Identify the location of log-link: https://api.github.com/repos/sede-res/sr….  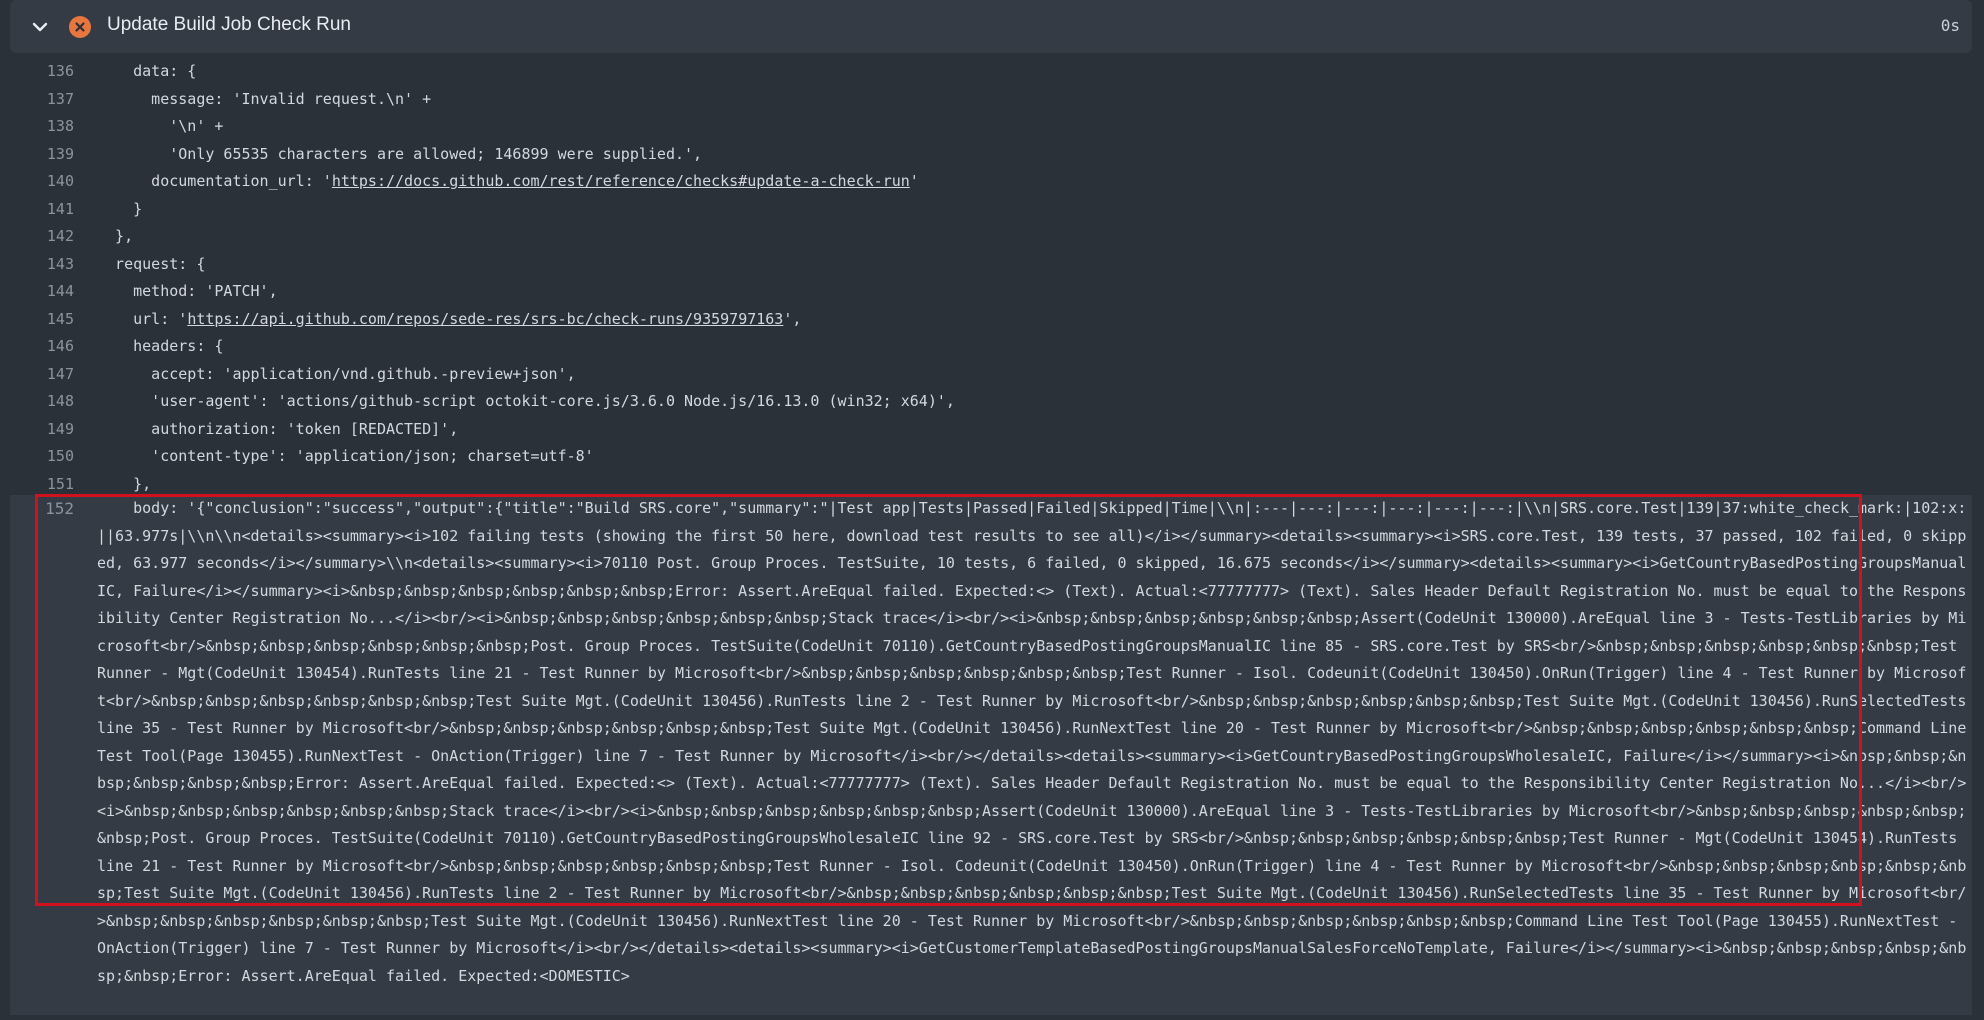
(485, 319).